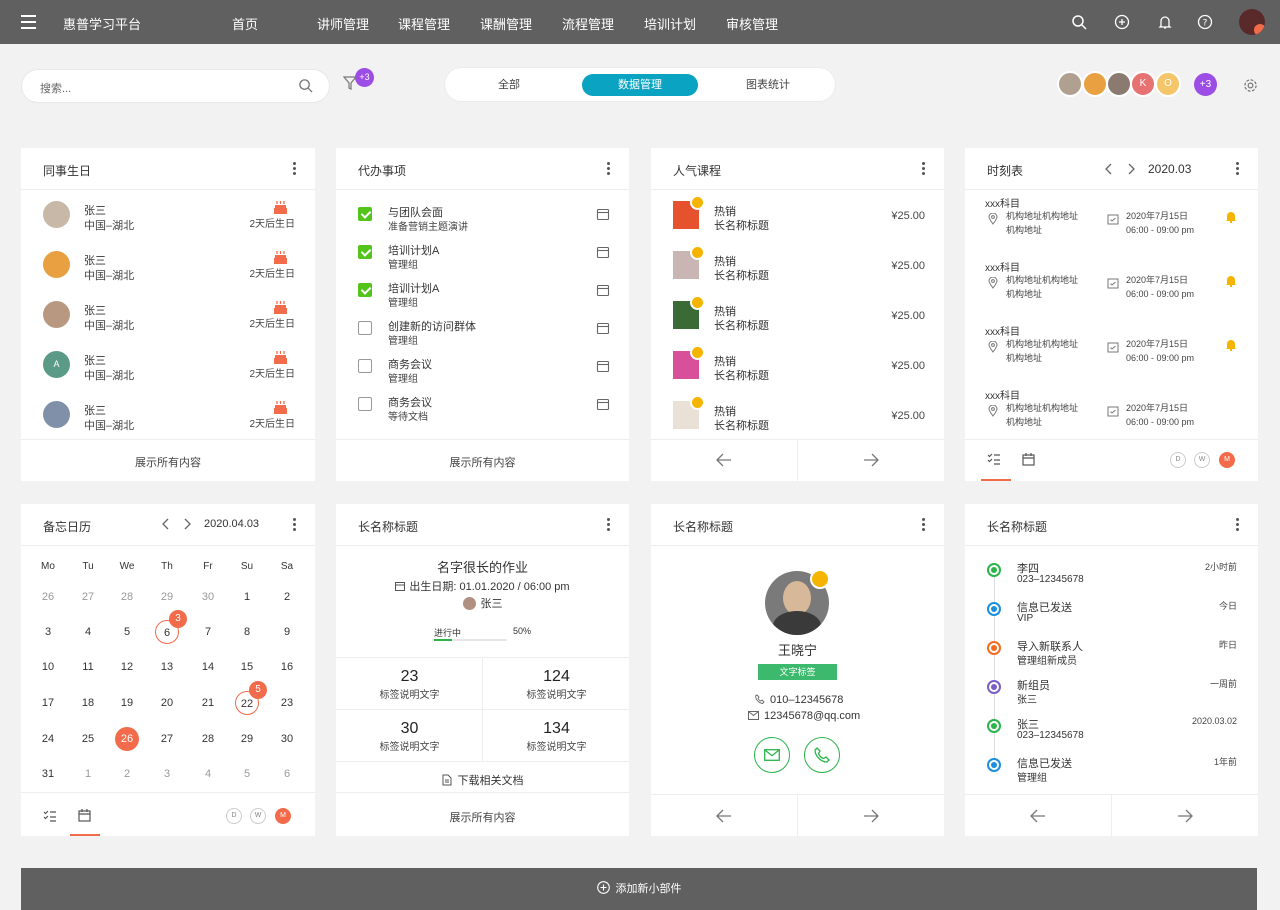 This screenshot has width=1280, height=910. What do you see at coordinates (1112, 618) in the screenshot?
I see `timeline-item: 信息已发送 VIP 今日` at bounding box center [1112, 618].